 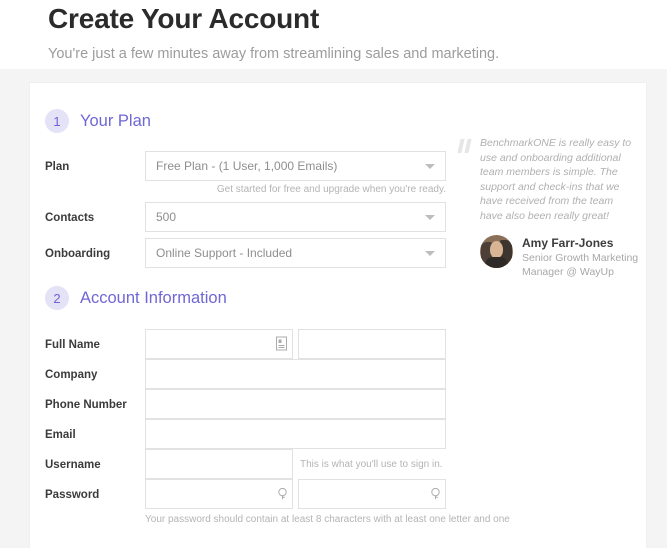 I want to click on first-name-input, so click(x=219, y=344).